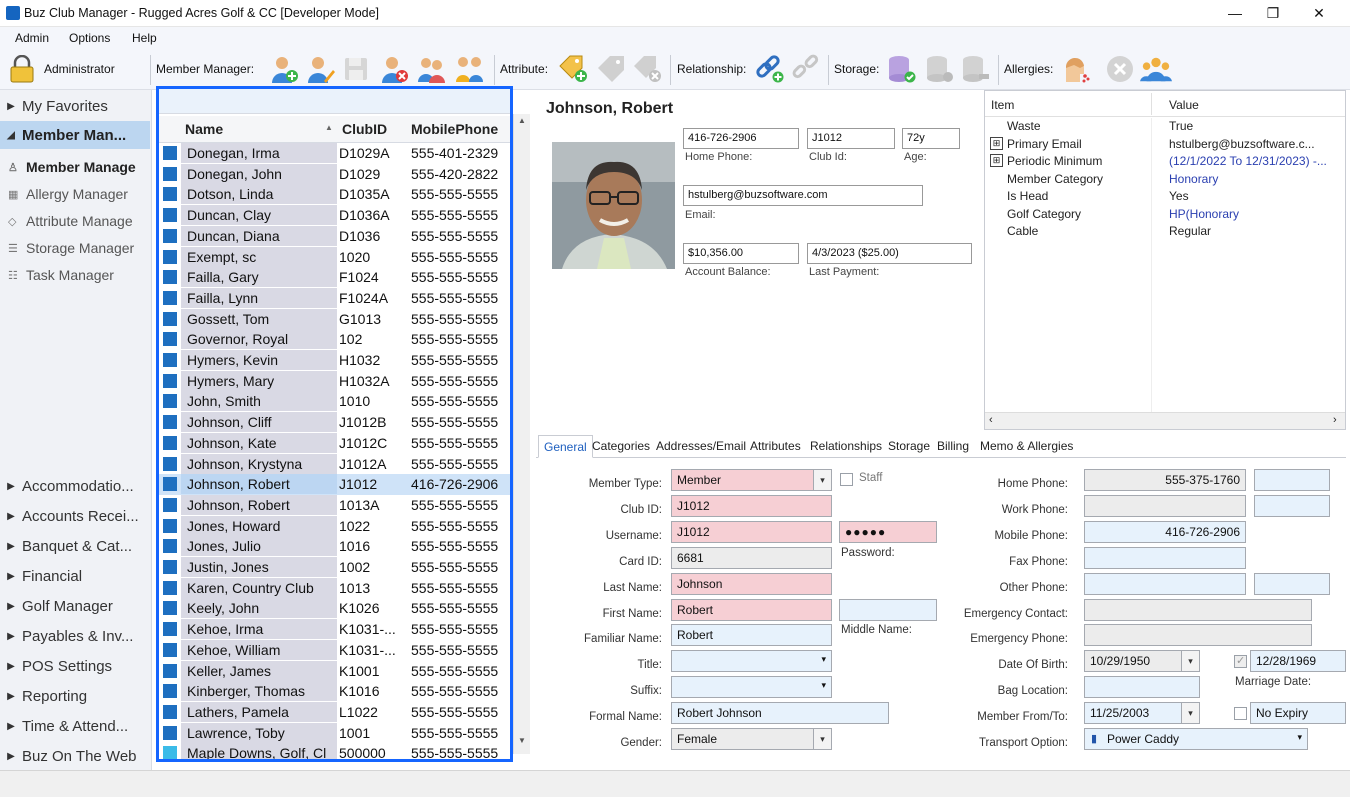 This screenshot has height=797, width=1350. What do you see at coordinates (334, 712) in the screenshot?
I see `table-row: Lathers, Pamela L1022 555-555-5555` at bounding box center [334, 712].